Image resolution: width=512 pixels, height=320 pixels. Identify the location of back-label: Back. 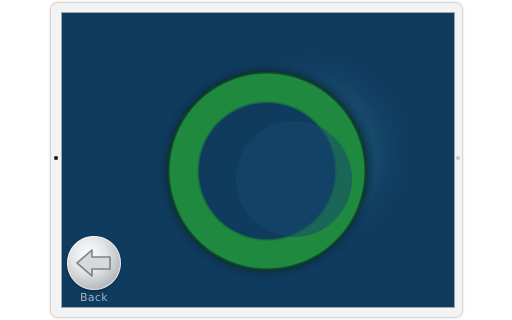
(94, 297).